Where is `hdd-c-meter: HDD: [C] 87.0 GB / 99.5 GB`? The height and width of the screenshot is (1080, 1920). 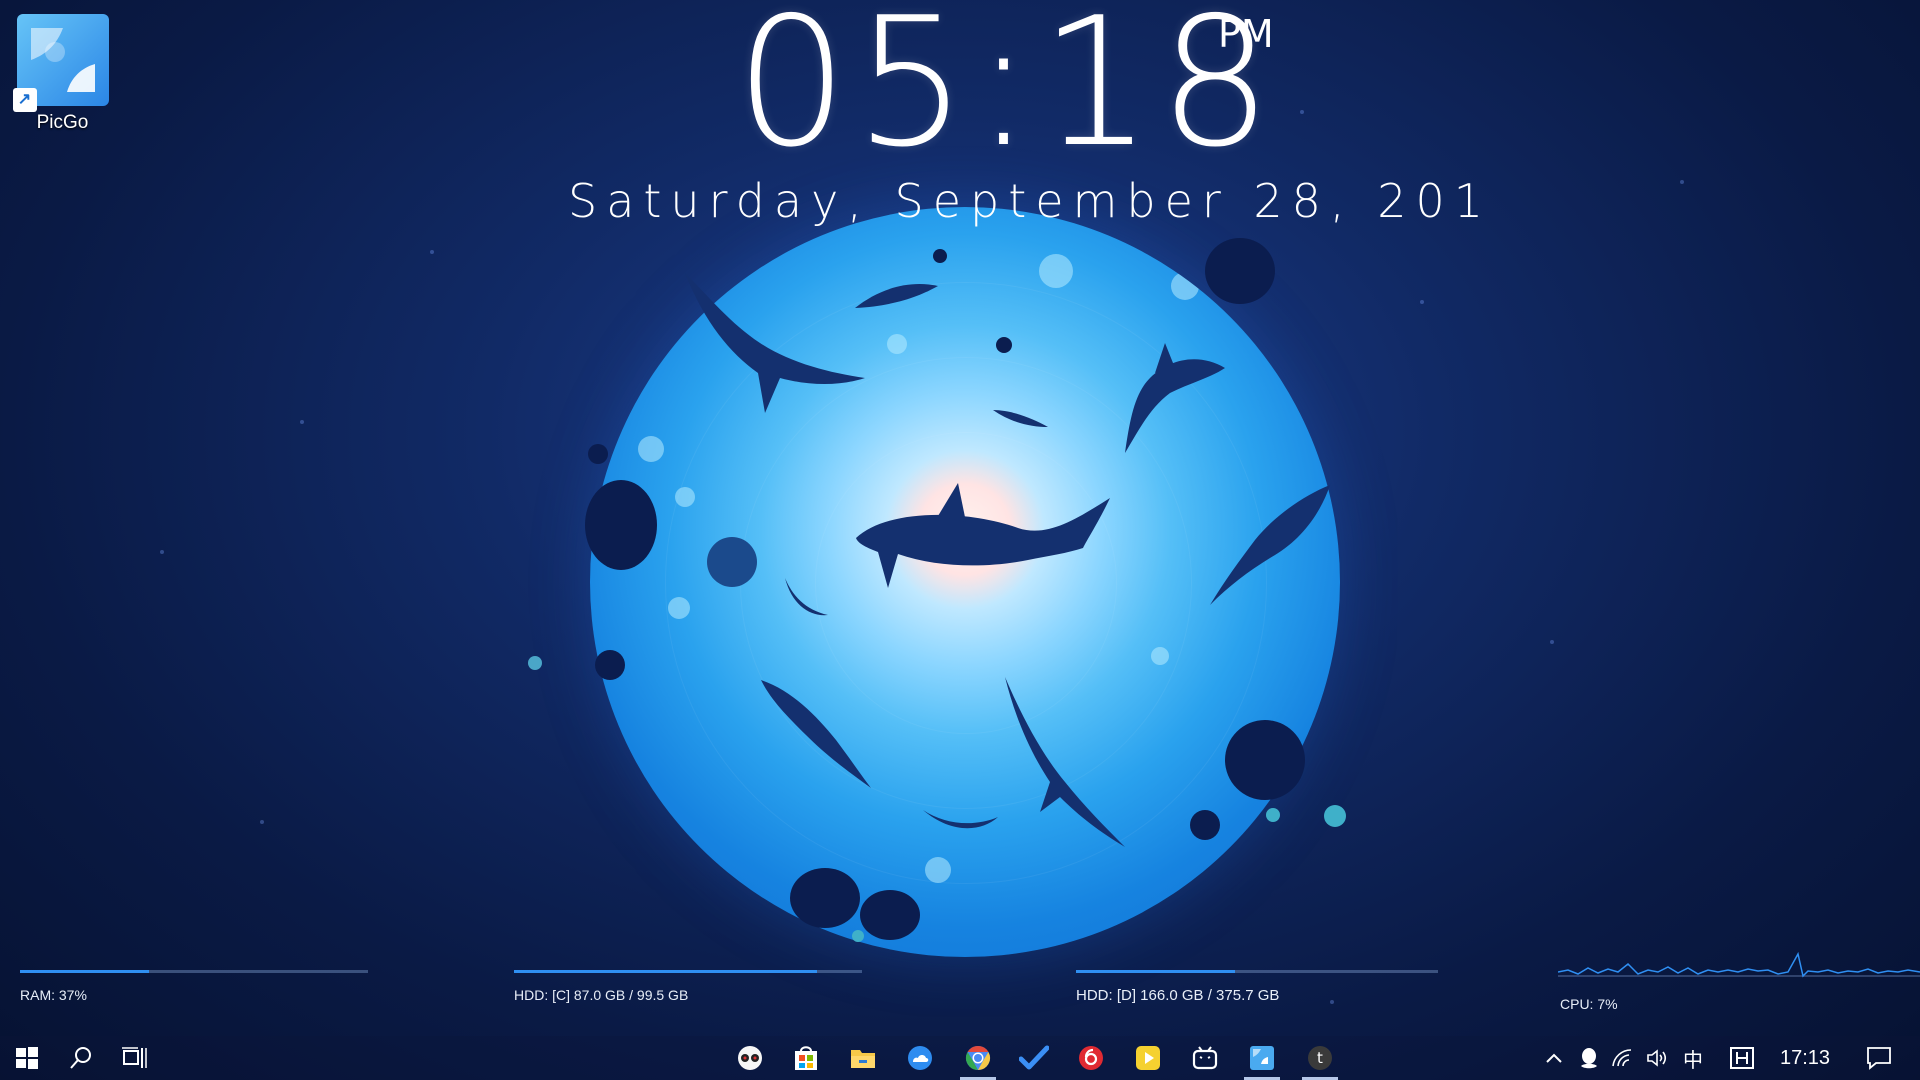
hdd-c-meter: HDD: [C] 87.0 GB / 99.5 GB is located at coordinates (688, 986).